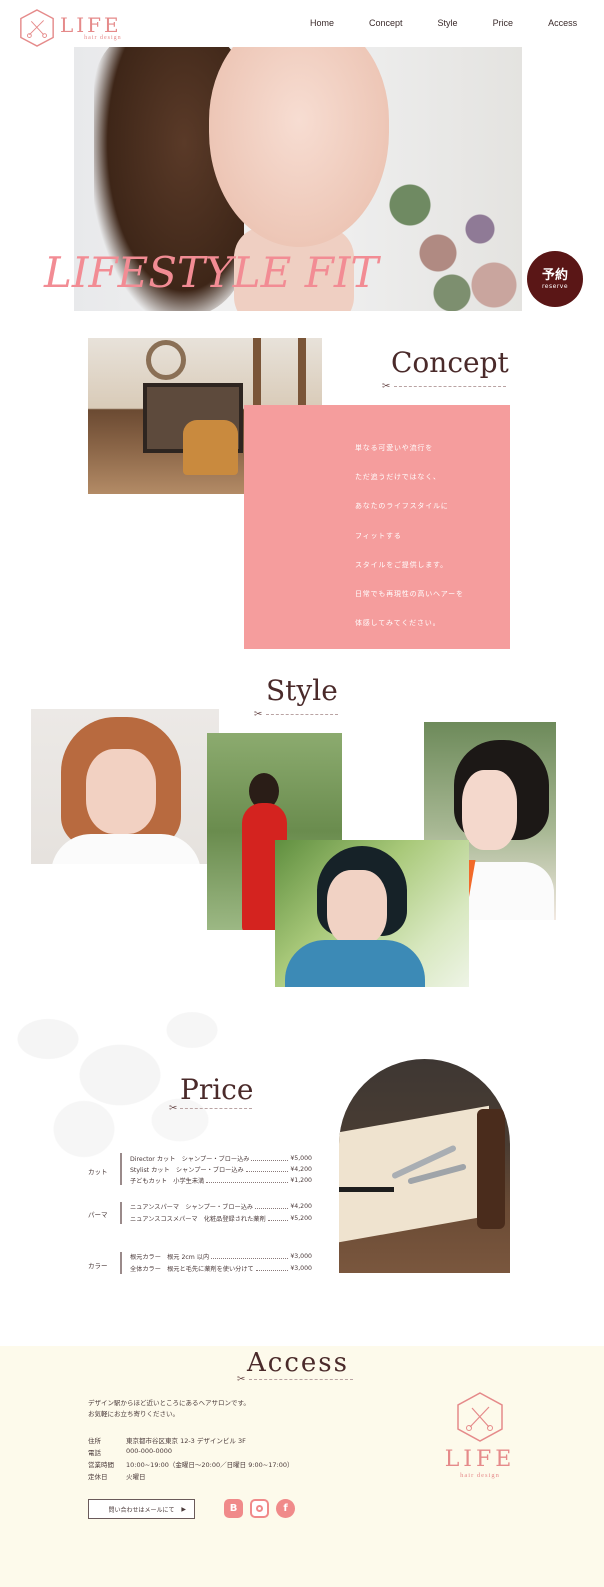 The height and width of the screenshot is (1587, 604). I want to click on price-row: ニュアンスパーマ シャンプー・ブロー込み ¥4,200, so click(221, 1206).